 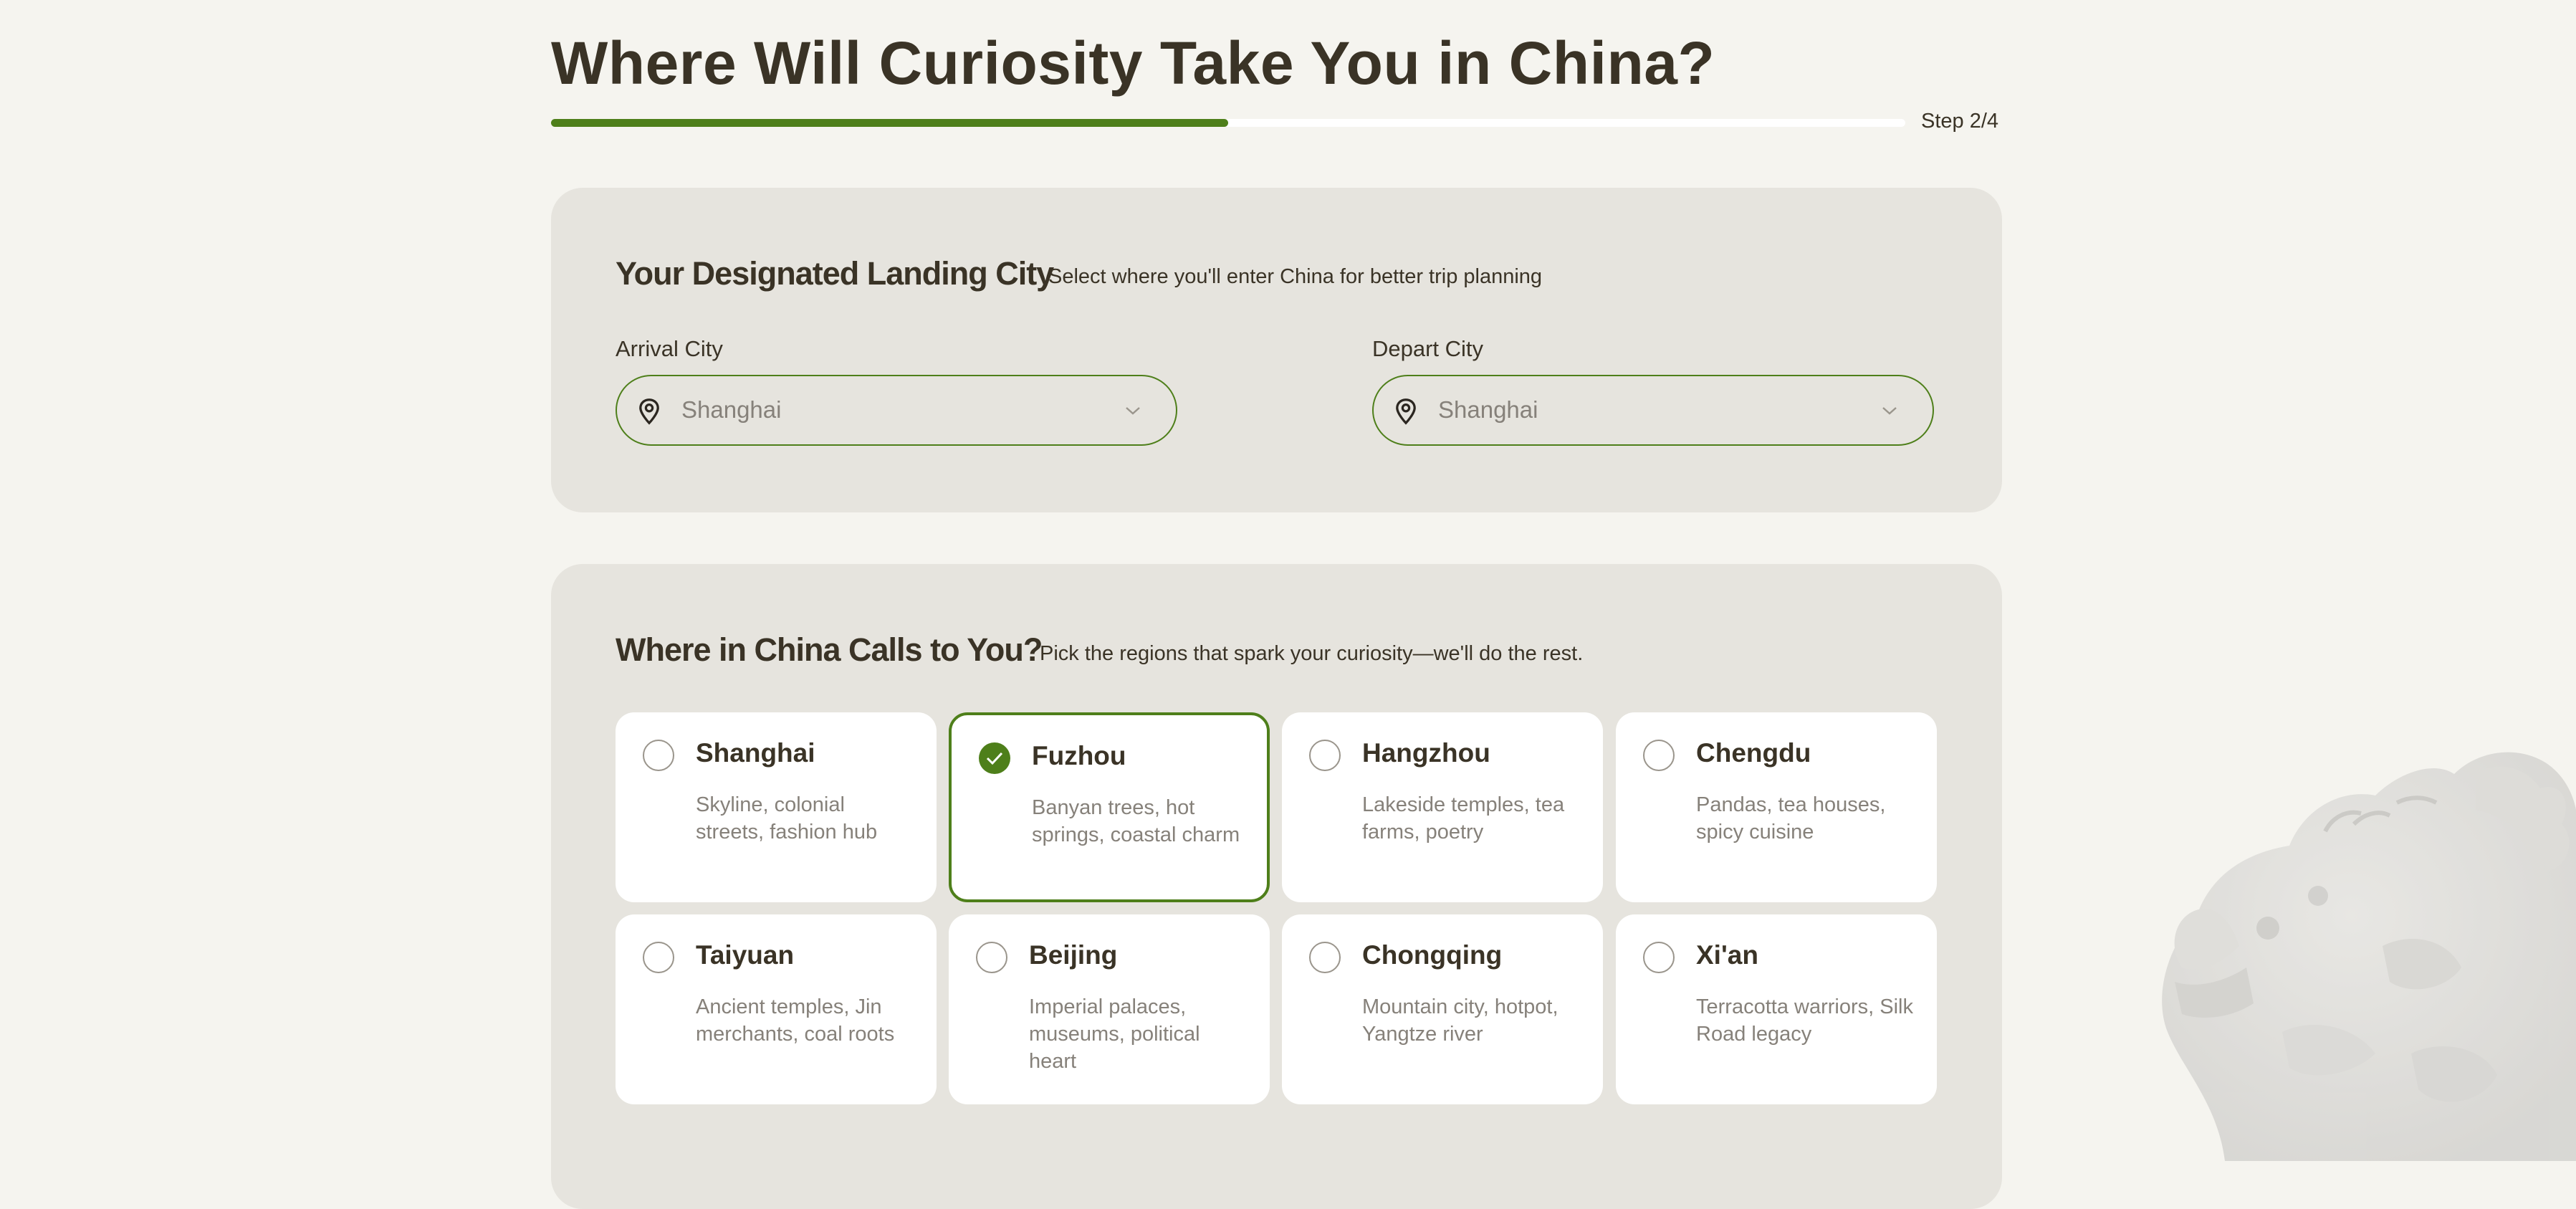 What do you see at coordinates (1426, 753) in the screenshot?
I see `region-name: Hangzhou` at bounding box center [1426, 753].